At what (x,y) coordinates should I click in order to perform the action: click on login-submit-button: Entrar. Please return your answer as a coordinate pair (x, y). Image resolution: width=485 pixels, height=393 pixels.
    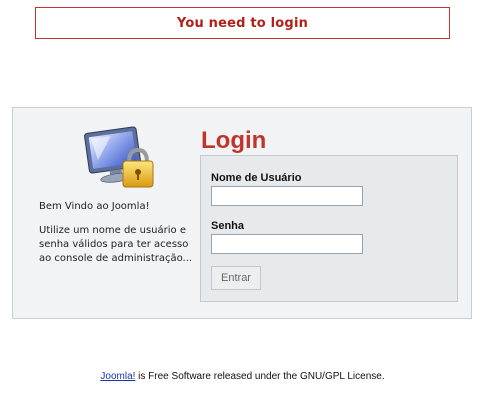
    Looking at the image, I should click on (236, 278).